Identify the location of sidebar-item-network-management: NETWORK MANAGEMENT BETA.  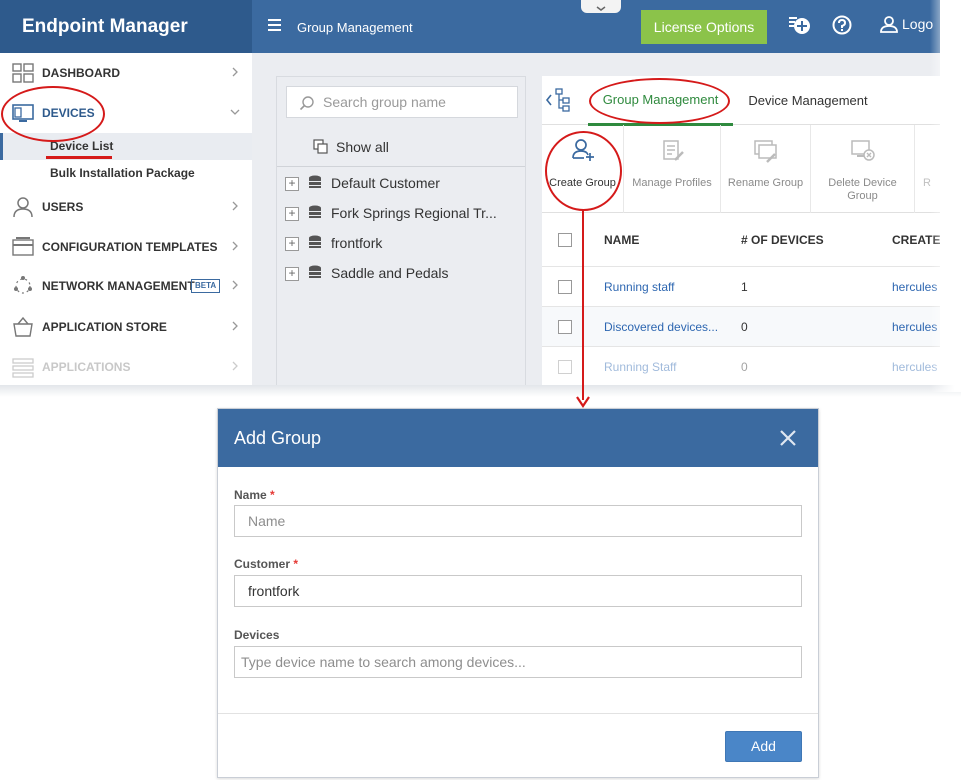
(126, 286).